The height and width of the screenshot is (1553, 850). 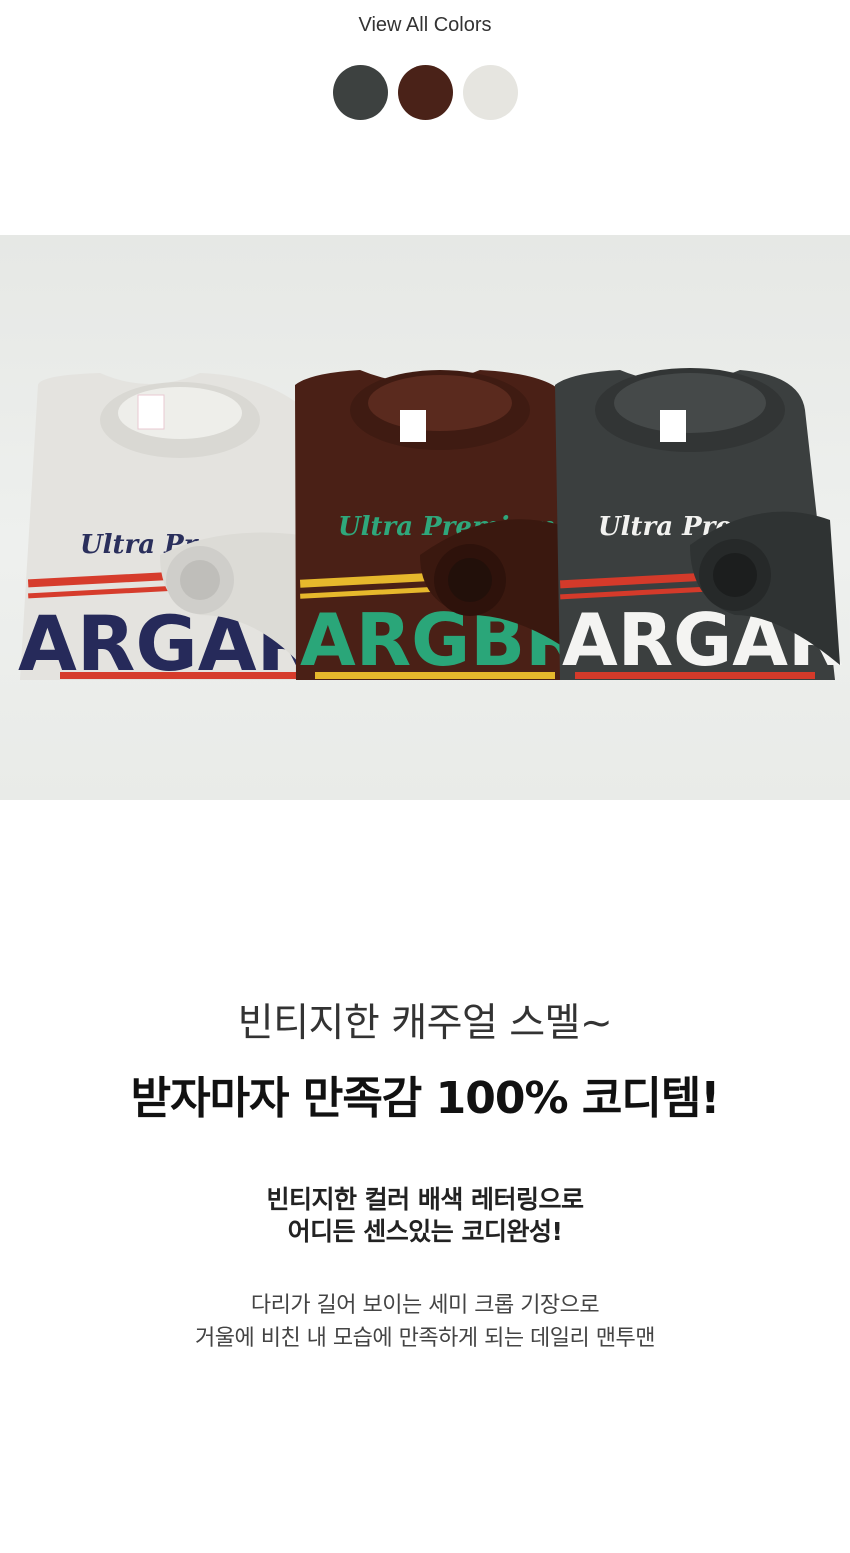 I want to click on color-swatches, so click(x=425, y=92).